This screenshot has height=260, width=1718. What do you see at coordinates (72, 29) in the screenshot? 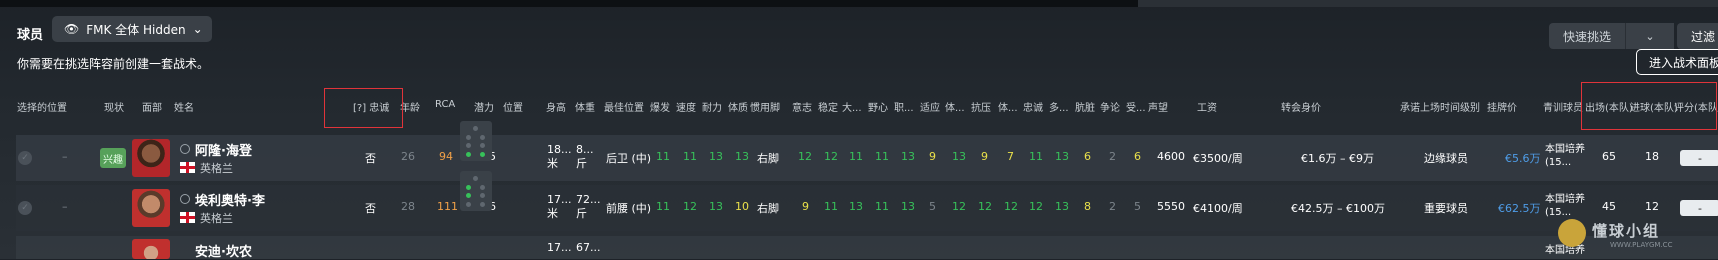
I see `eye-icon: 👁` at bounding box center [72, 29].